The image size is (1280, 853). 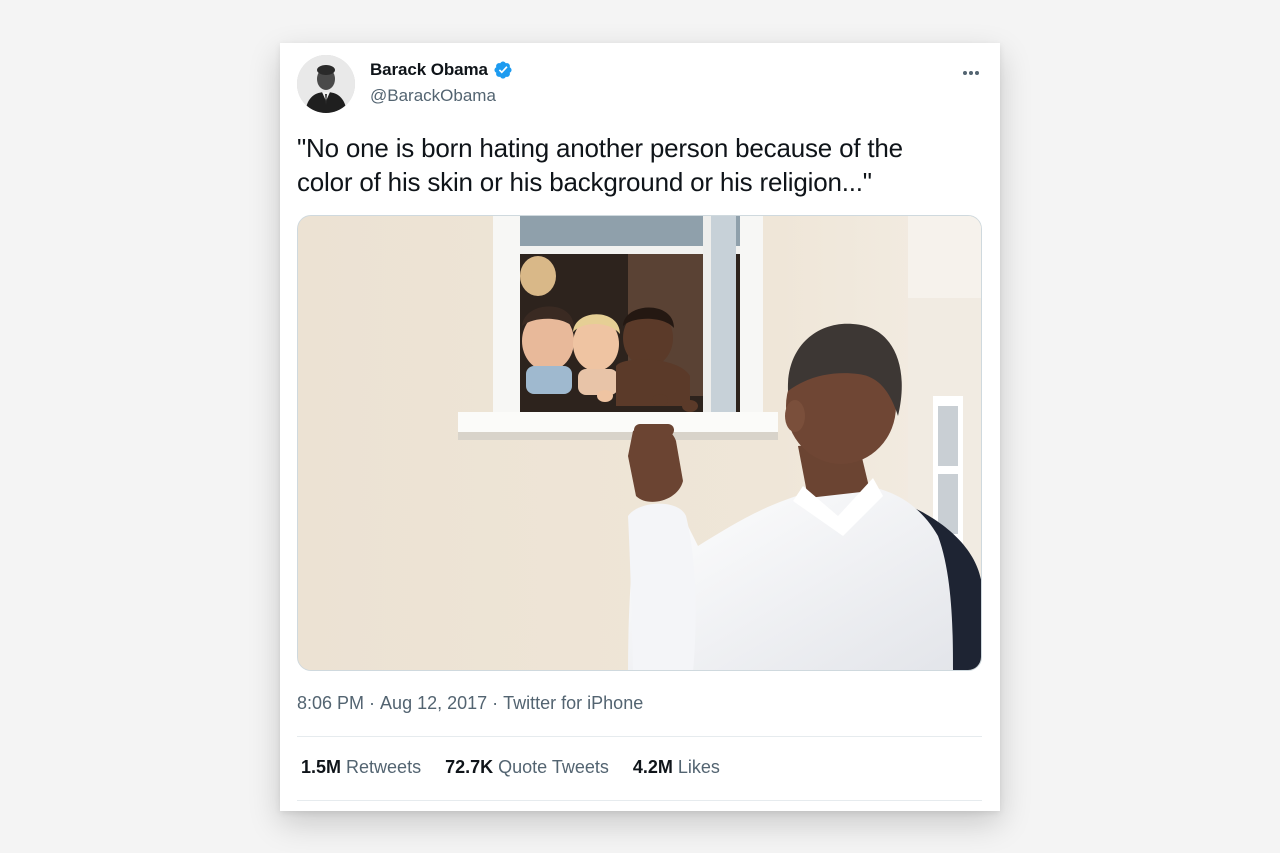 What do you see at coordinates (676, 767) in the screenshot?
I see `likes-stat: 4.2M Likes` at bounding box center [676, 767].